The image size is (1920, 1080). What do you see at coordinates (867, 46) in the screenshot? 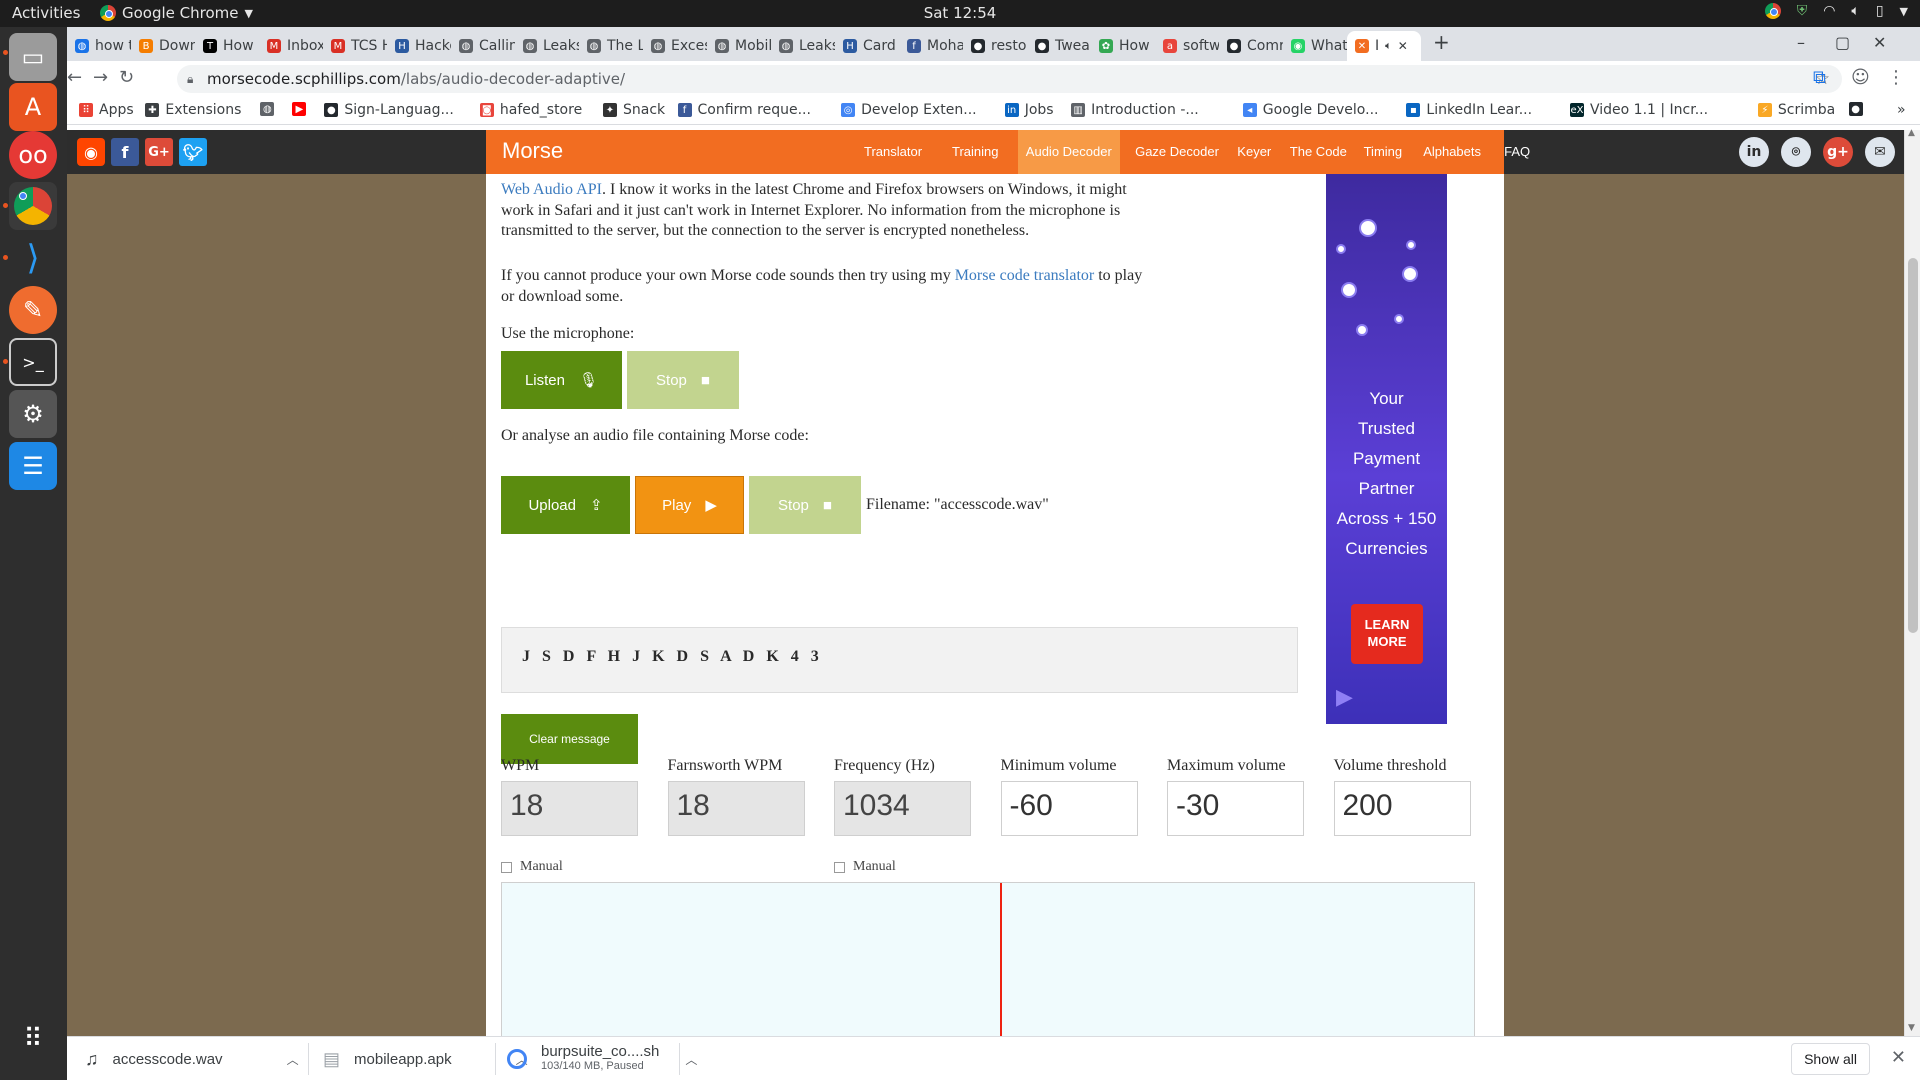
I see `browser-tab: H Card` at bounding box center [867, 46].